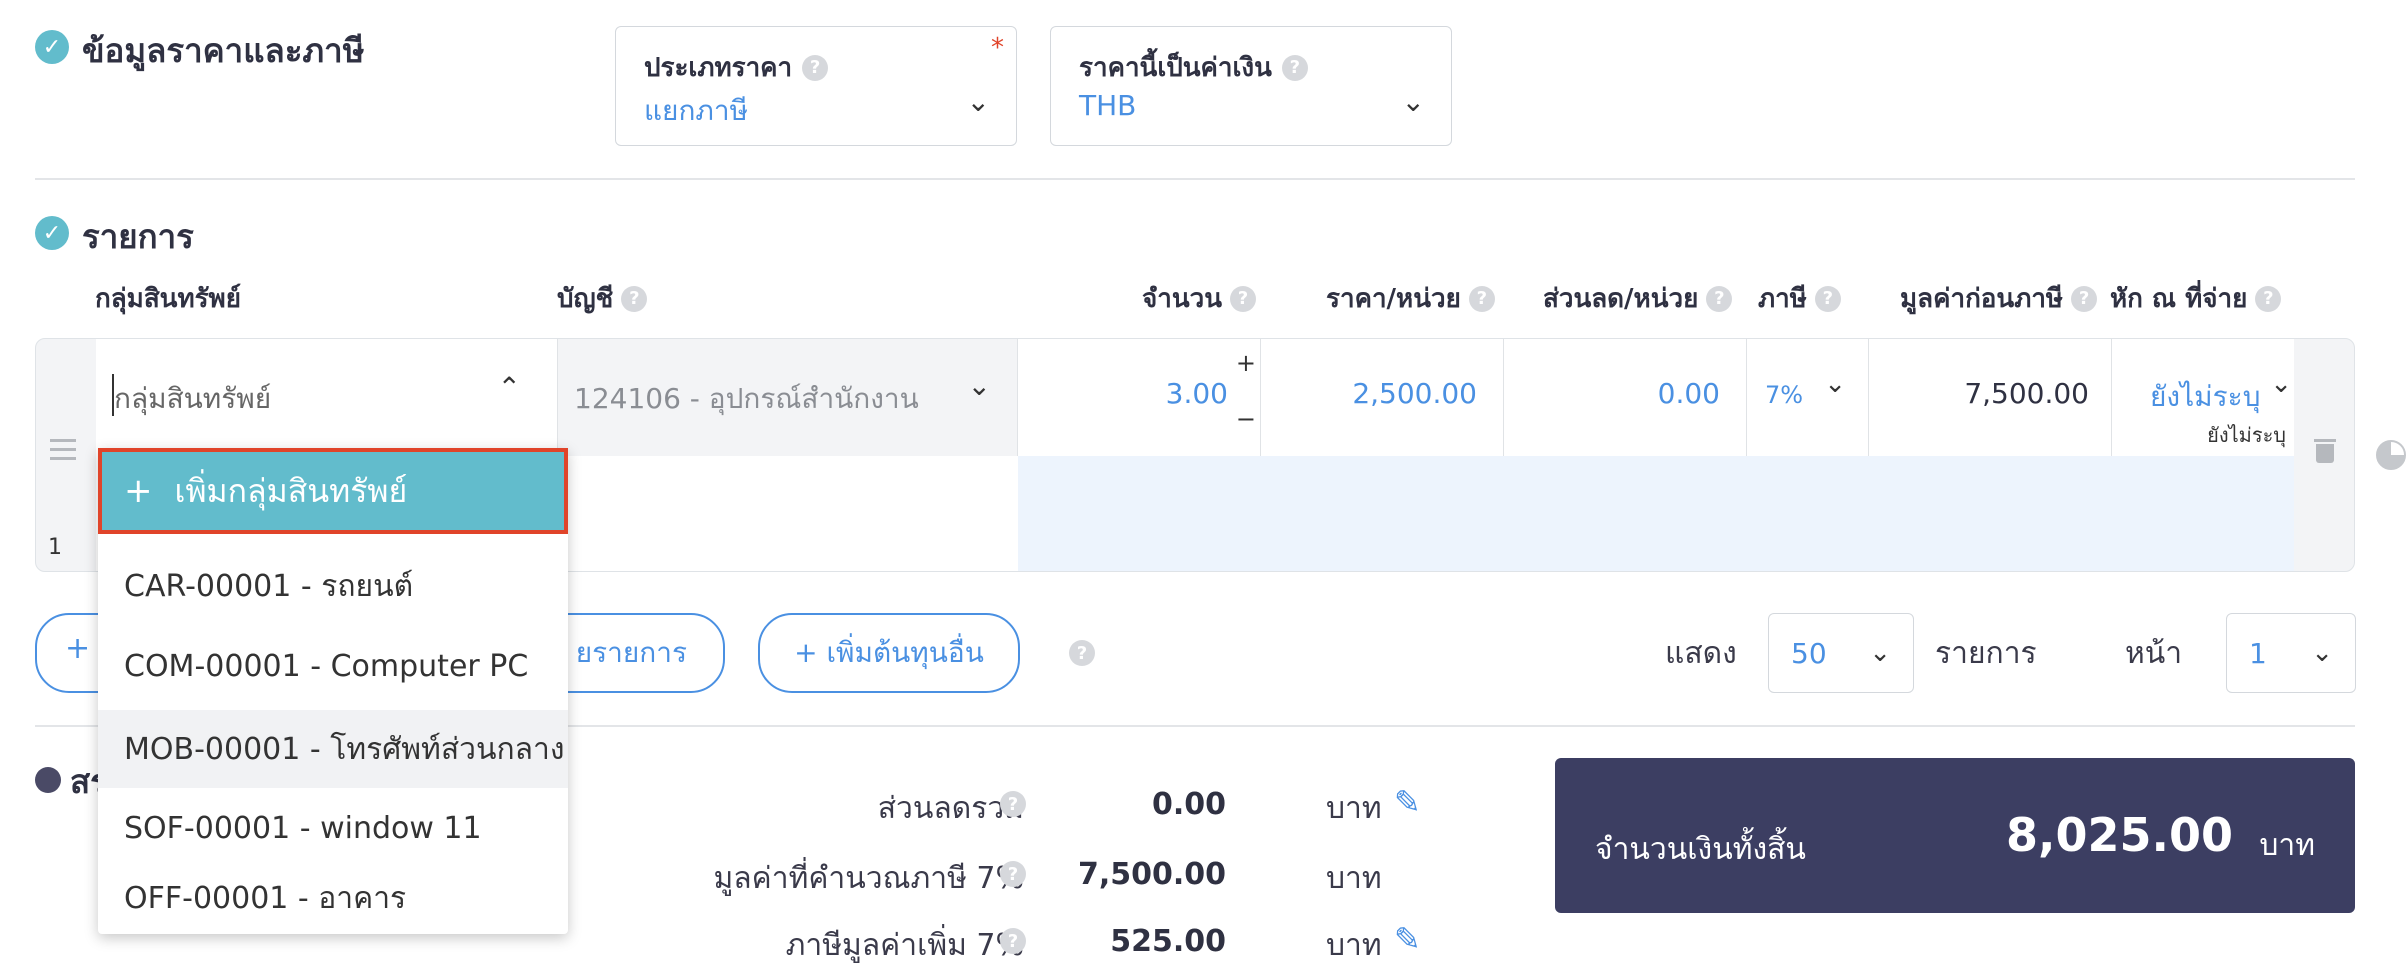 This screenshot has width=2408, height=969. Describe the element at coordinates (223, 50) in the screenshot. I see `section-title-price: ข้อมูลราคาและภาษี` at that location.